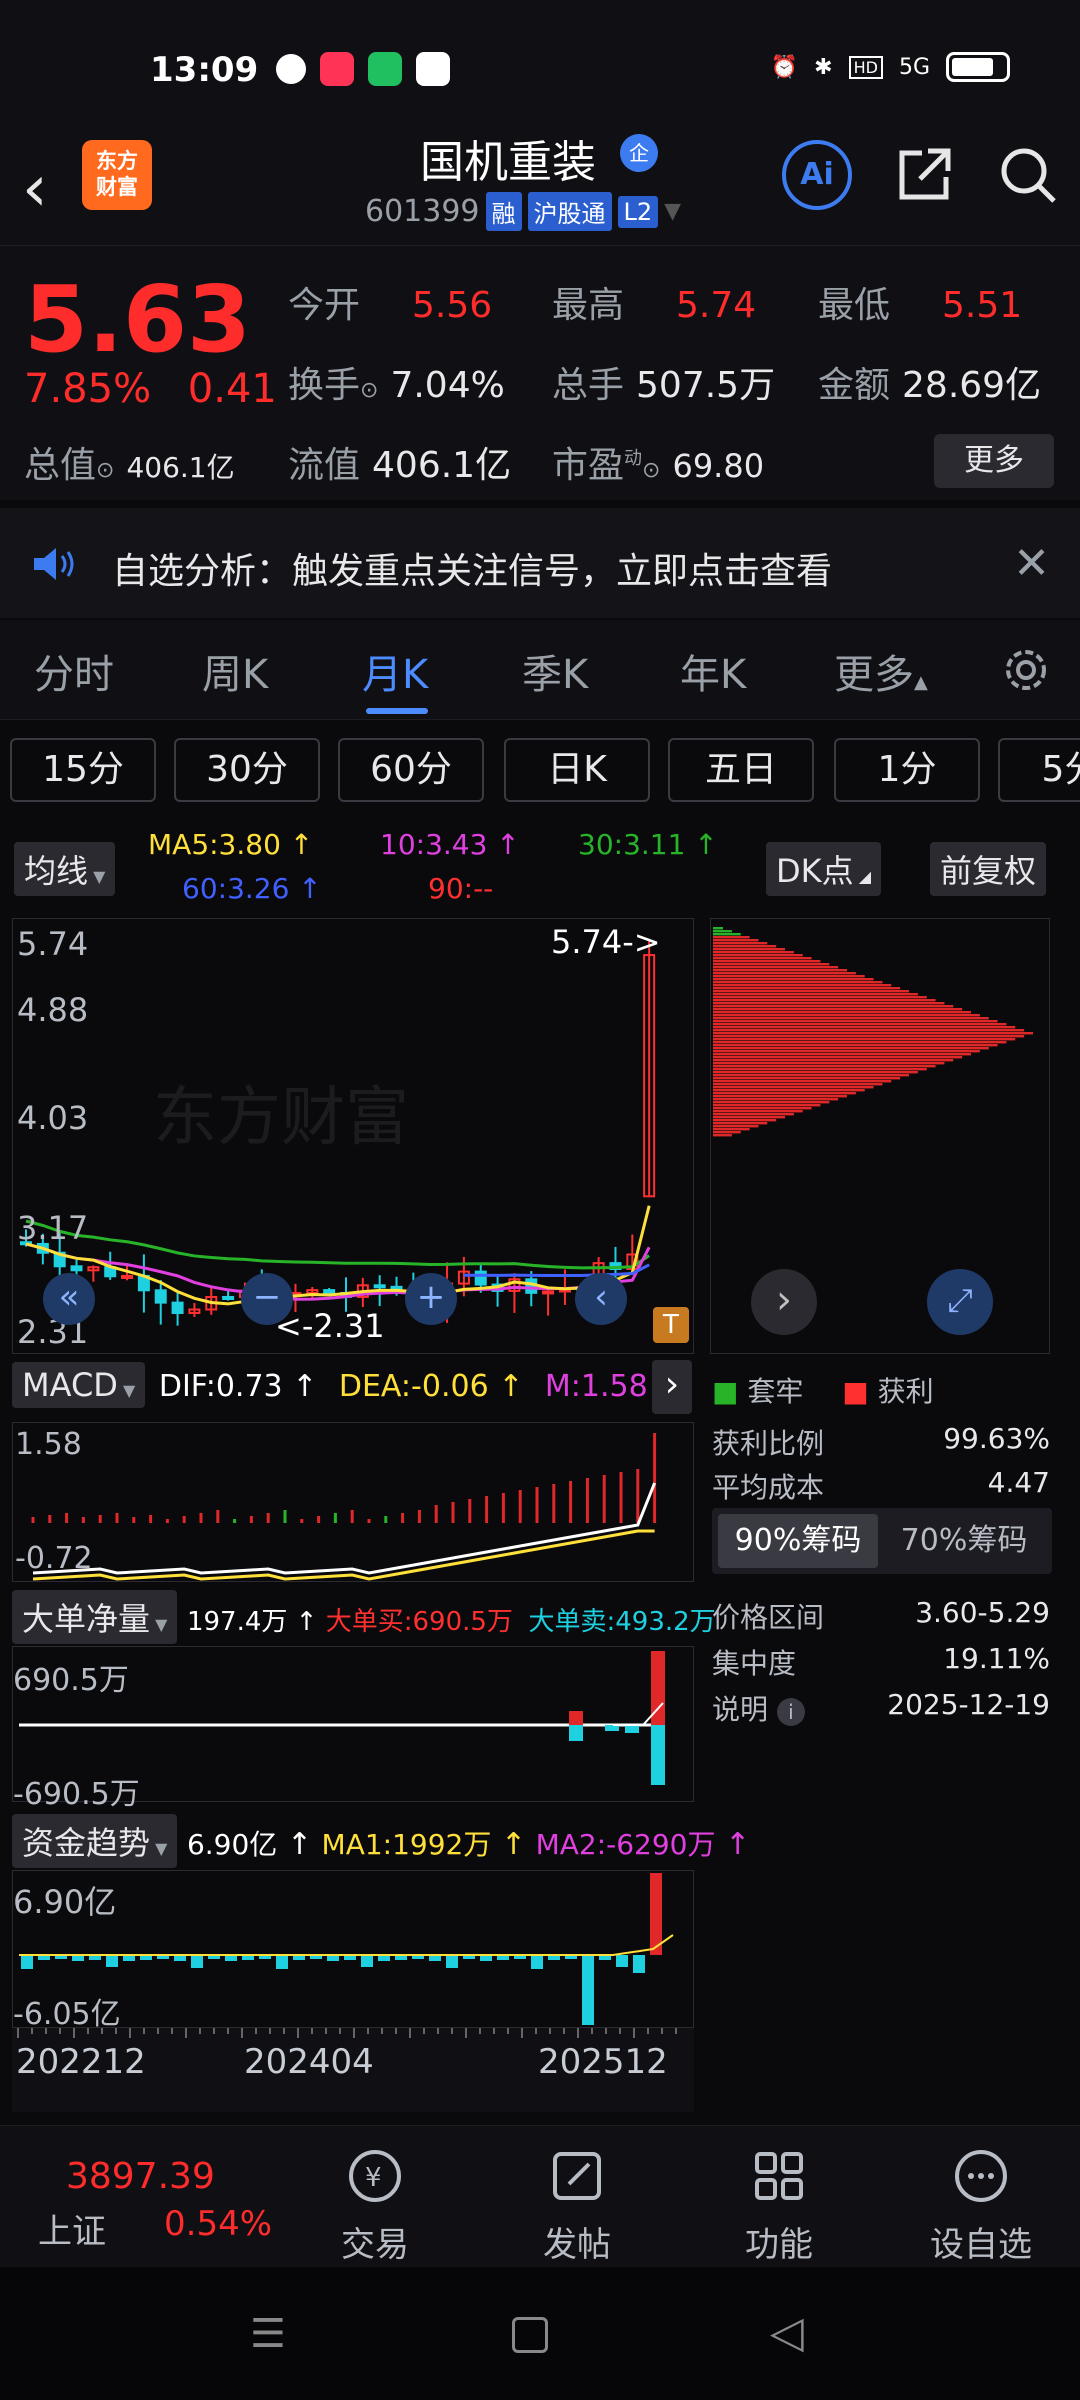 This screenshot has height=2400, width=1080. I want to click on open-field: 今开 5.56, so click(390, 305).